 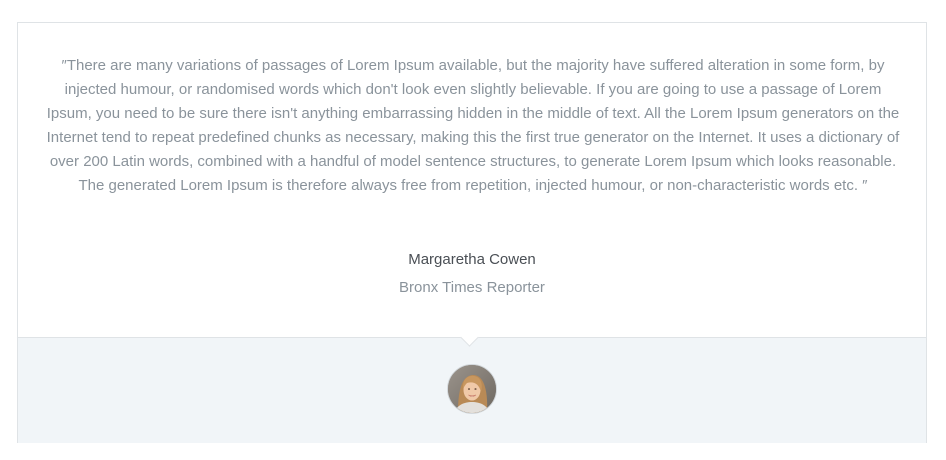 I want to click on author-name: Margaretha Cowen, so click(x=472, y=259).